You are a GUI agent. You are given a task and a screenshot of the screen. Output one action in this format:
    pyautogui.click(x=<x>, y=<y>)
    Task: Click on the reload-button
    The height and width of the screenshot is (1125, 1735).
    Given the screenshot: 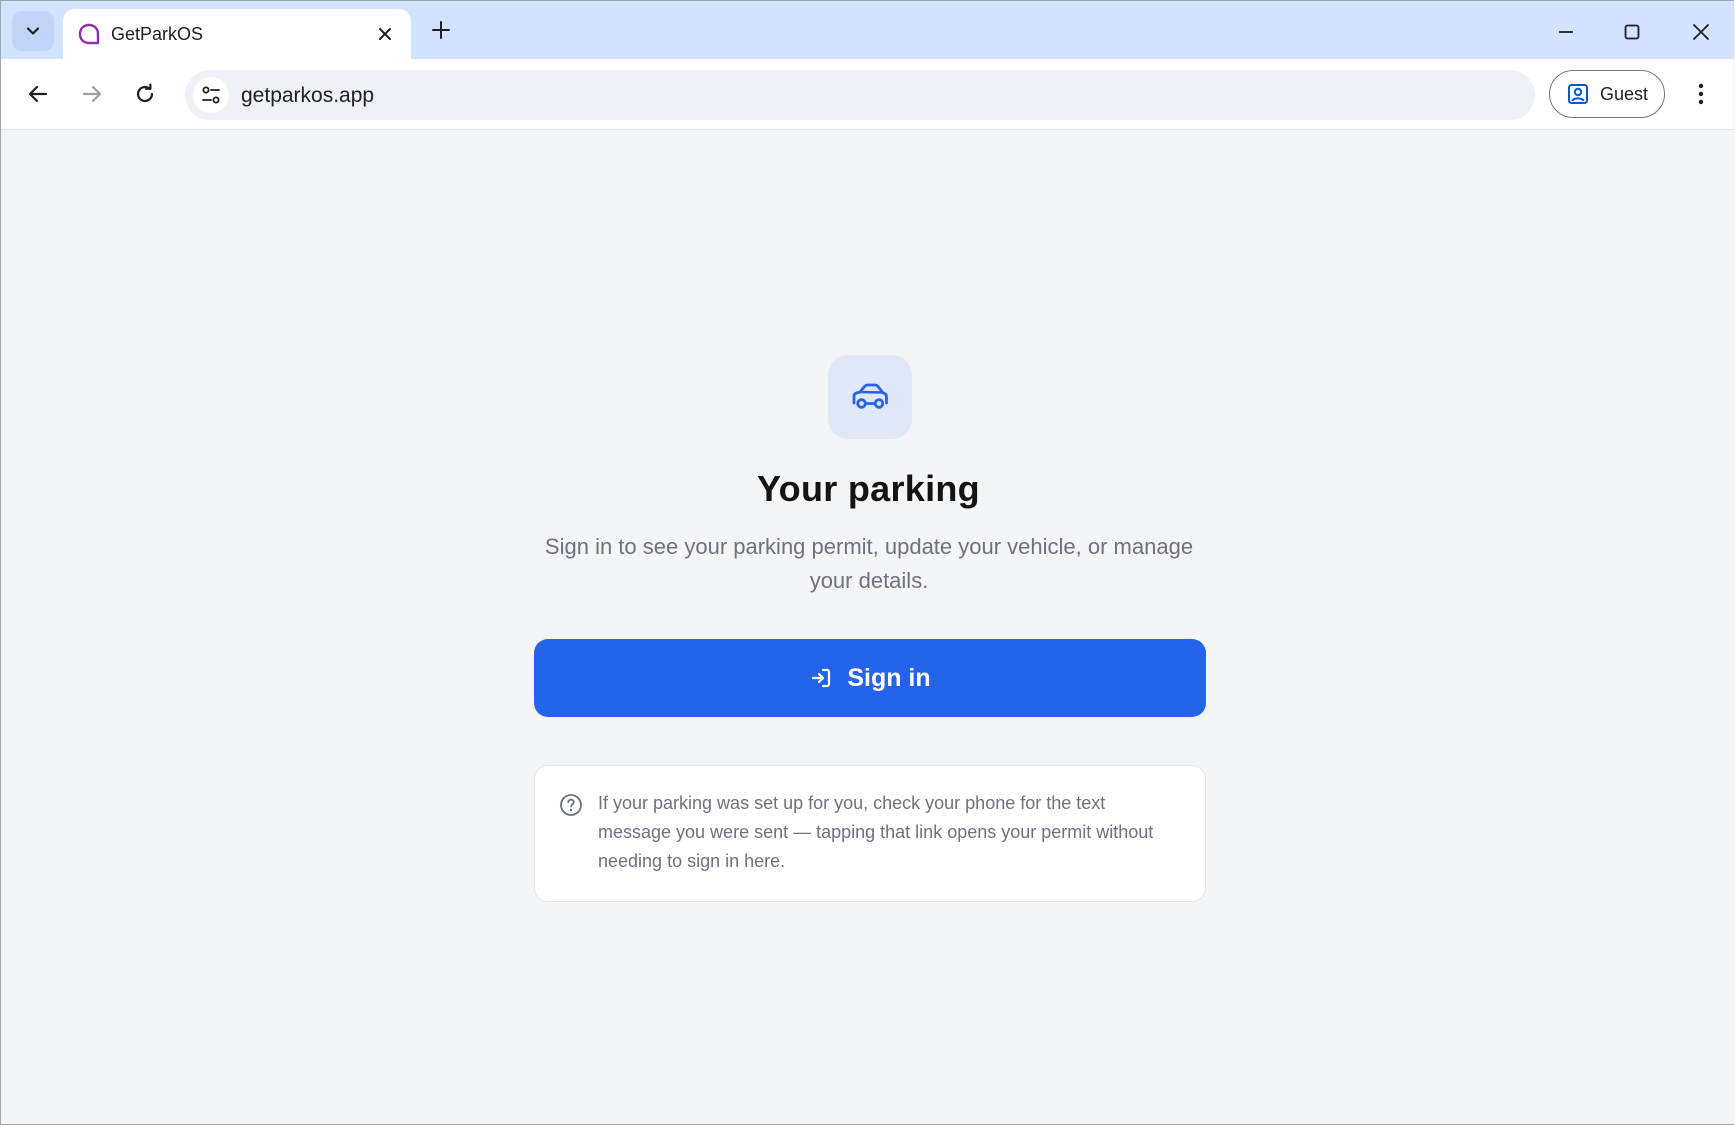 What is the action you would take?
    pyautogui.click(x=145, y=94)
    